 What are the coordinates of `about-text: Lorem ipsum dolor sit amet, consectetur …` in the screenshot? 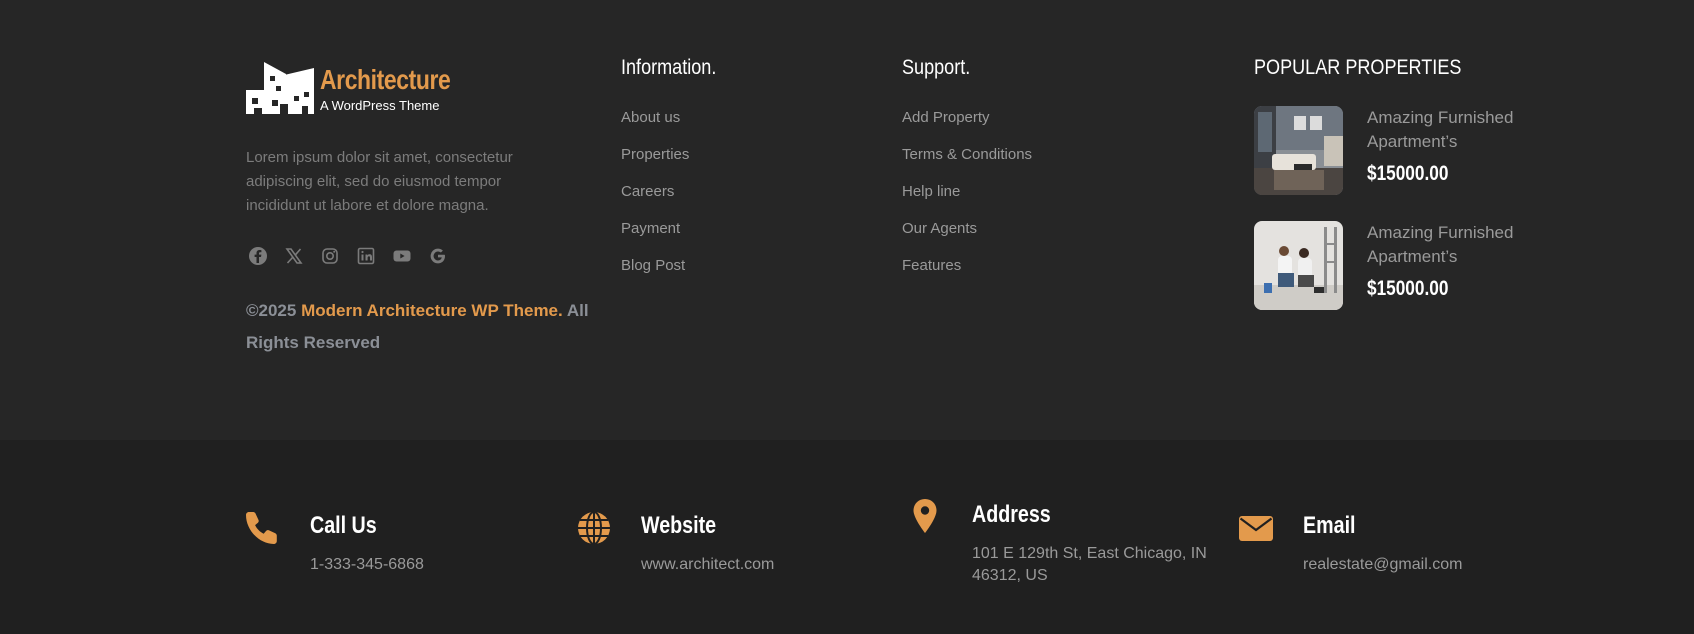 It's located at (379, 181).